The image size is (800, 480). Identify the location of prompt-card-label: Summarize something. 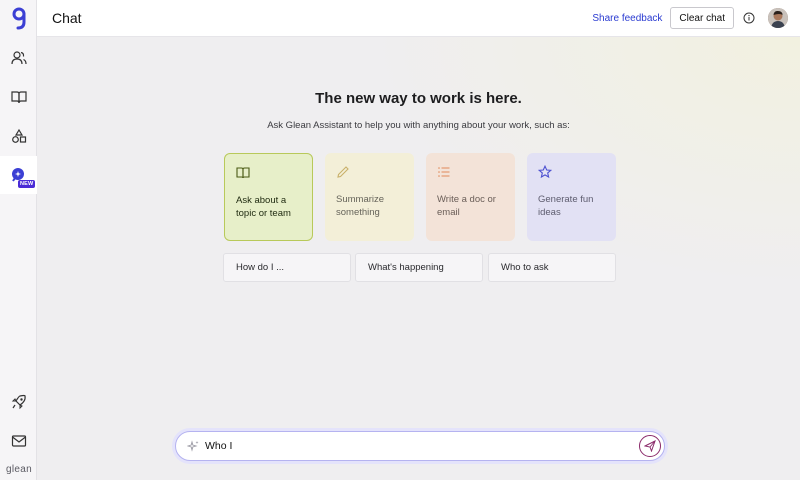
(360, 206).